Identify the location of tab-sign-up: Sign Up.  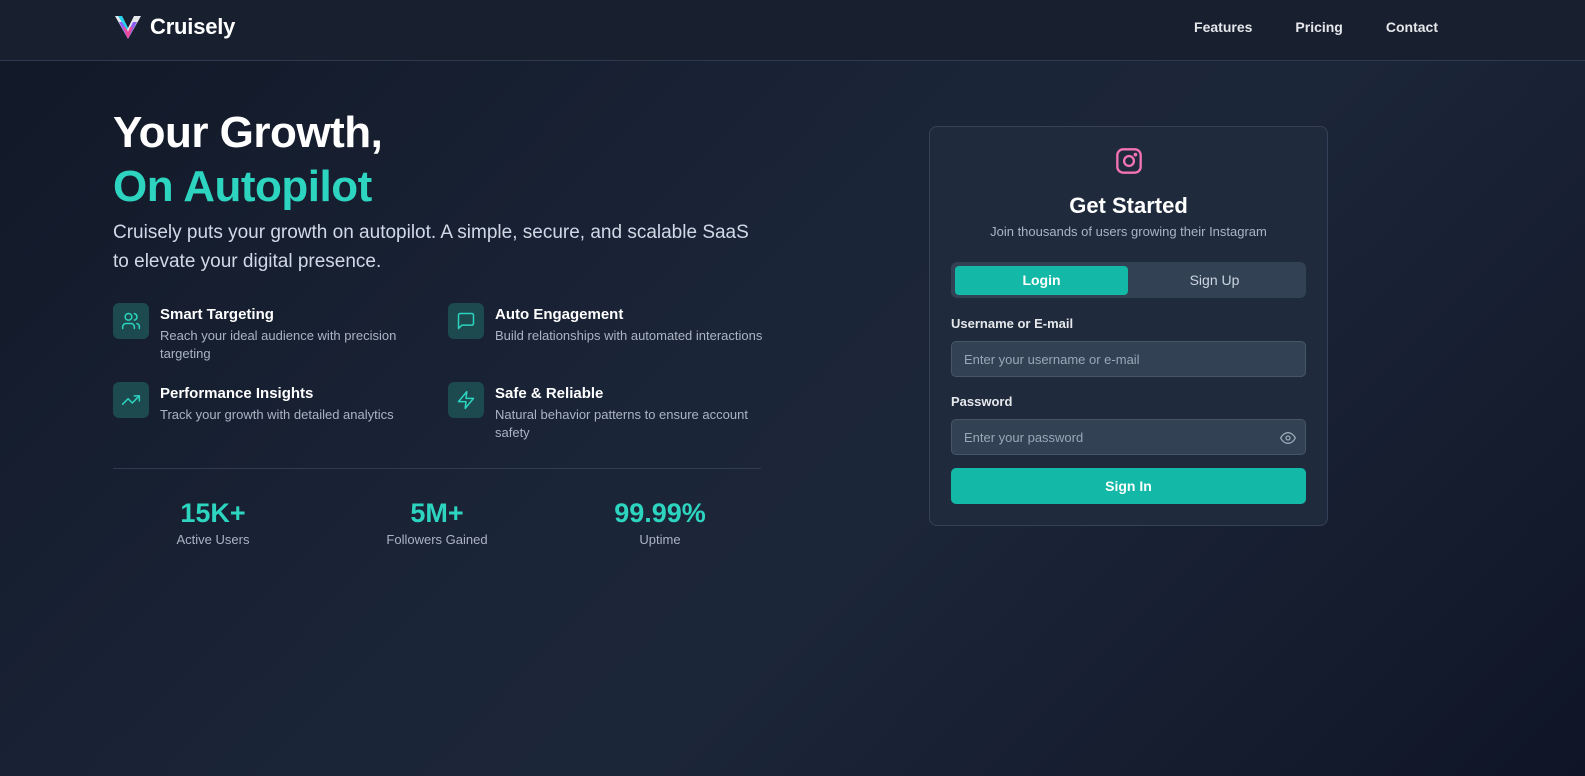
(1214, 280).